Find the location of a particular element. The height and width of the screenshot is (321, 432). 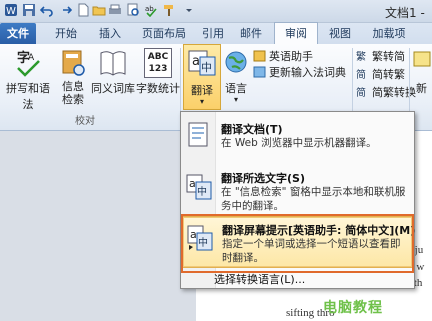

chinese-conversion-button: 简简繁转换 is located at coordinates (386, 92).